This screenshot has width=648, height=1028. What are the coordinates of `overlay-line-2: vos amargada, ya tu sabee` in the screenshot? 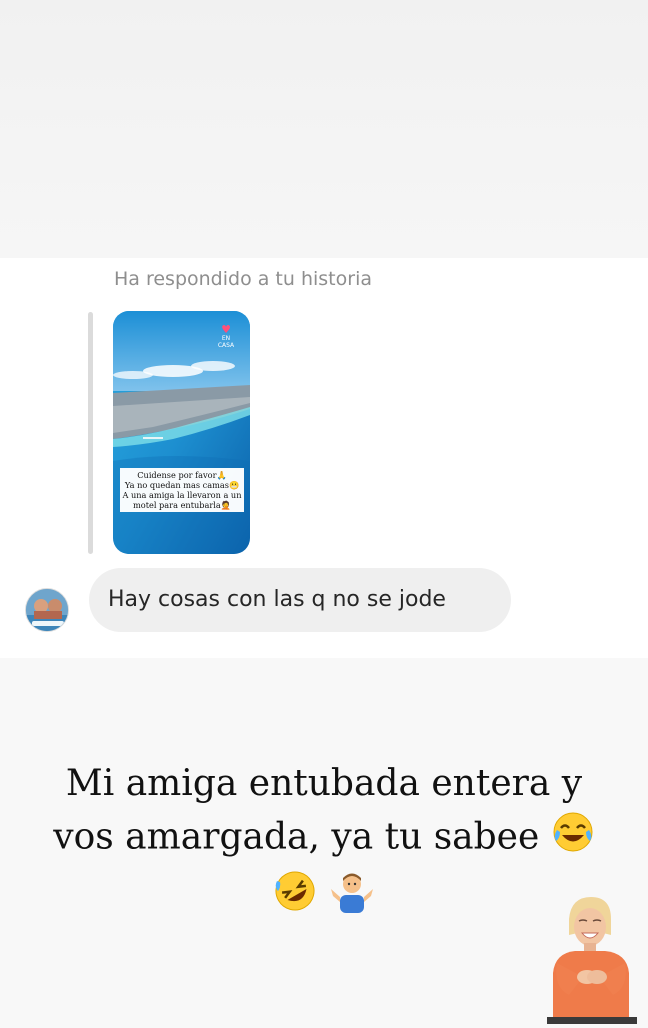 It's located at (296, 837).